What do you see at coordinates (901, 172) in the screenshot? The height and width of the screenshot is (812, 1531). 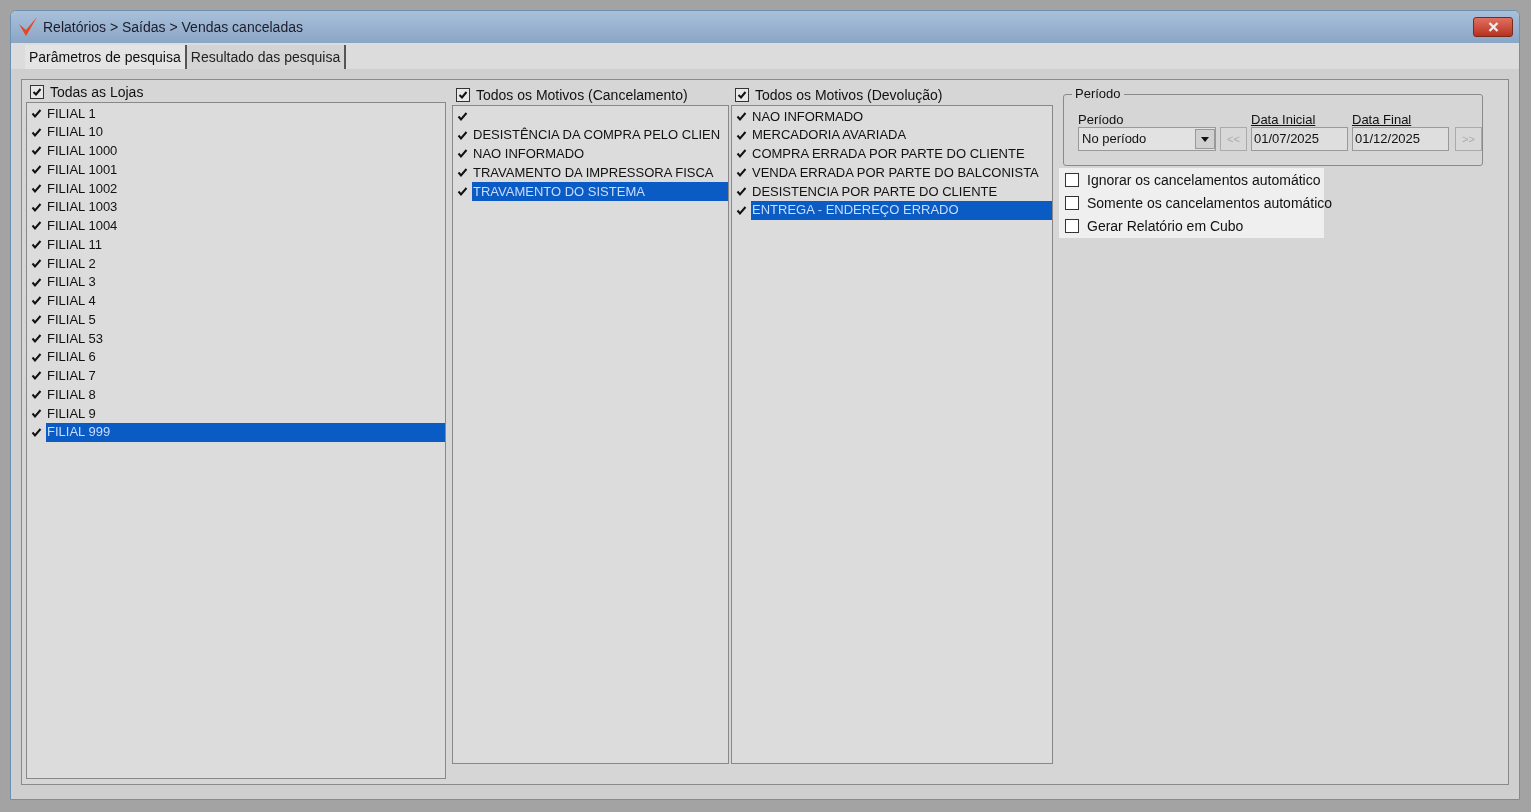 I see `list-item: VENDA ERRADA POR PARTE DO BALCONISTA` at bounding box center [901, 172].